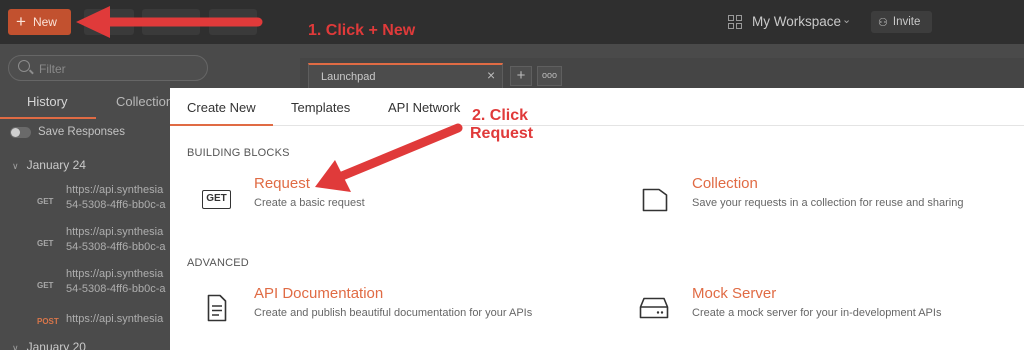  Describe the element at coordinates (169, 22) in the screenshot. I see `arrow-to-new-button` at that location.